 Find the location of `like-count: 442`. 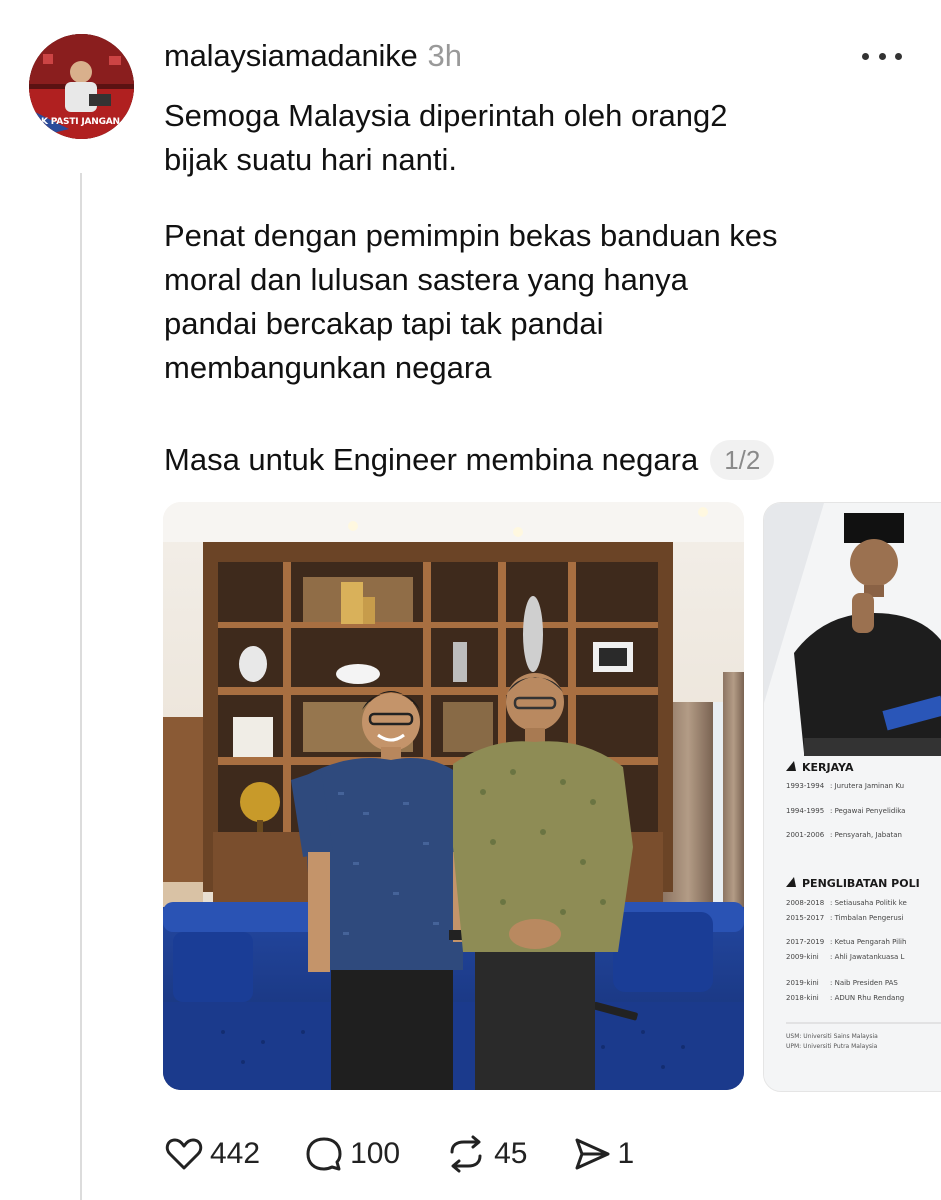

like-count: 442 is located at coordinates (235, 1153).